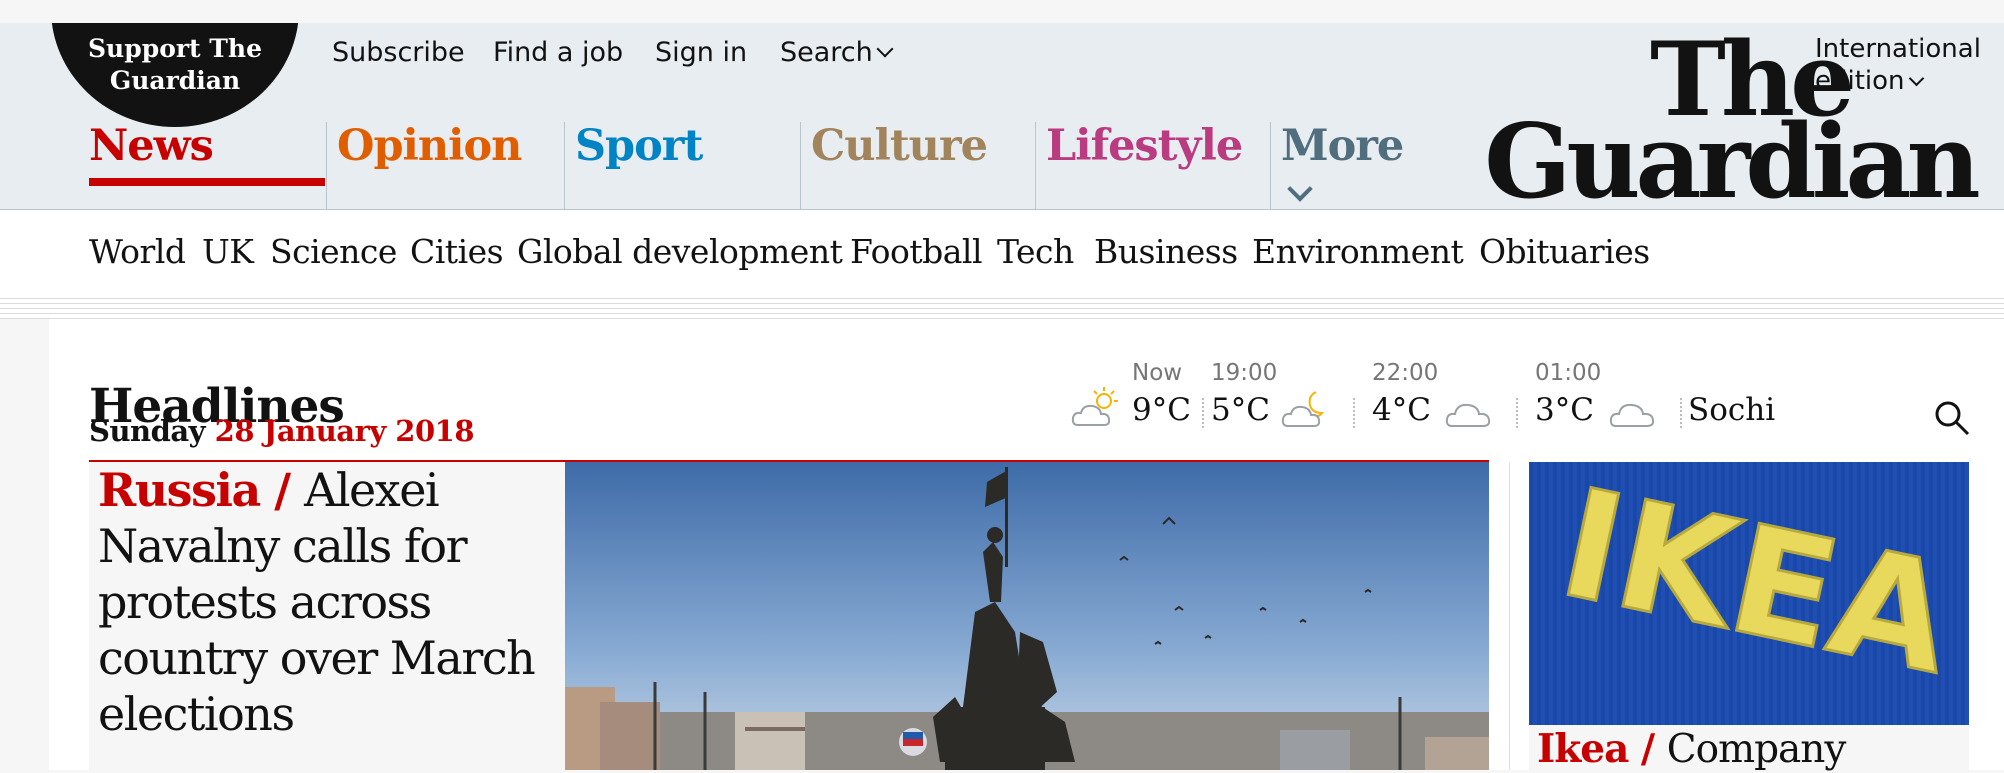 The image size is (2004, 773). What do you see at coordinates (1564, 252) in the screenshot?
I see `subnav-obituaries: Obituaries` at bounding box center [1564, 252].